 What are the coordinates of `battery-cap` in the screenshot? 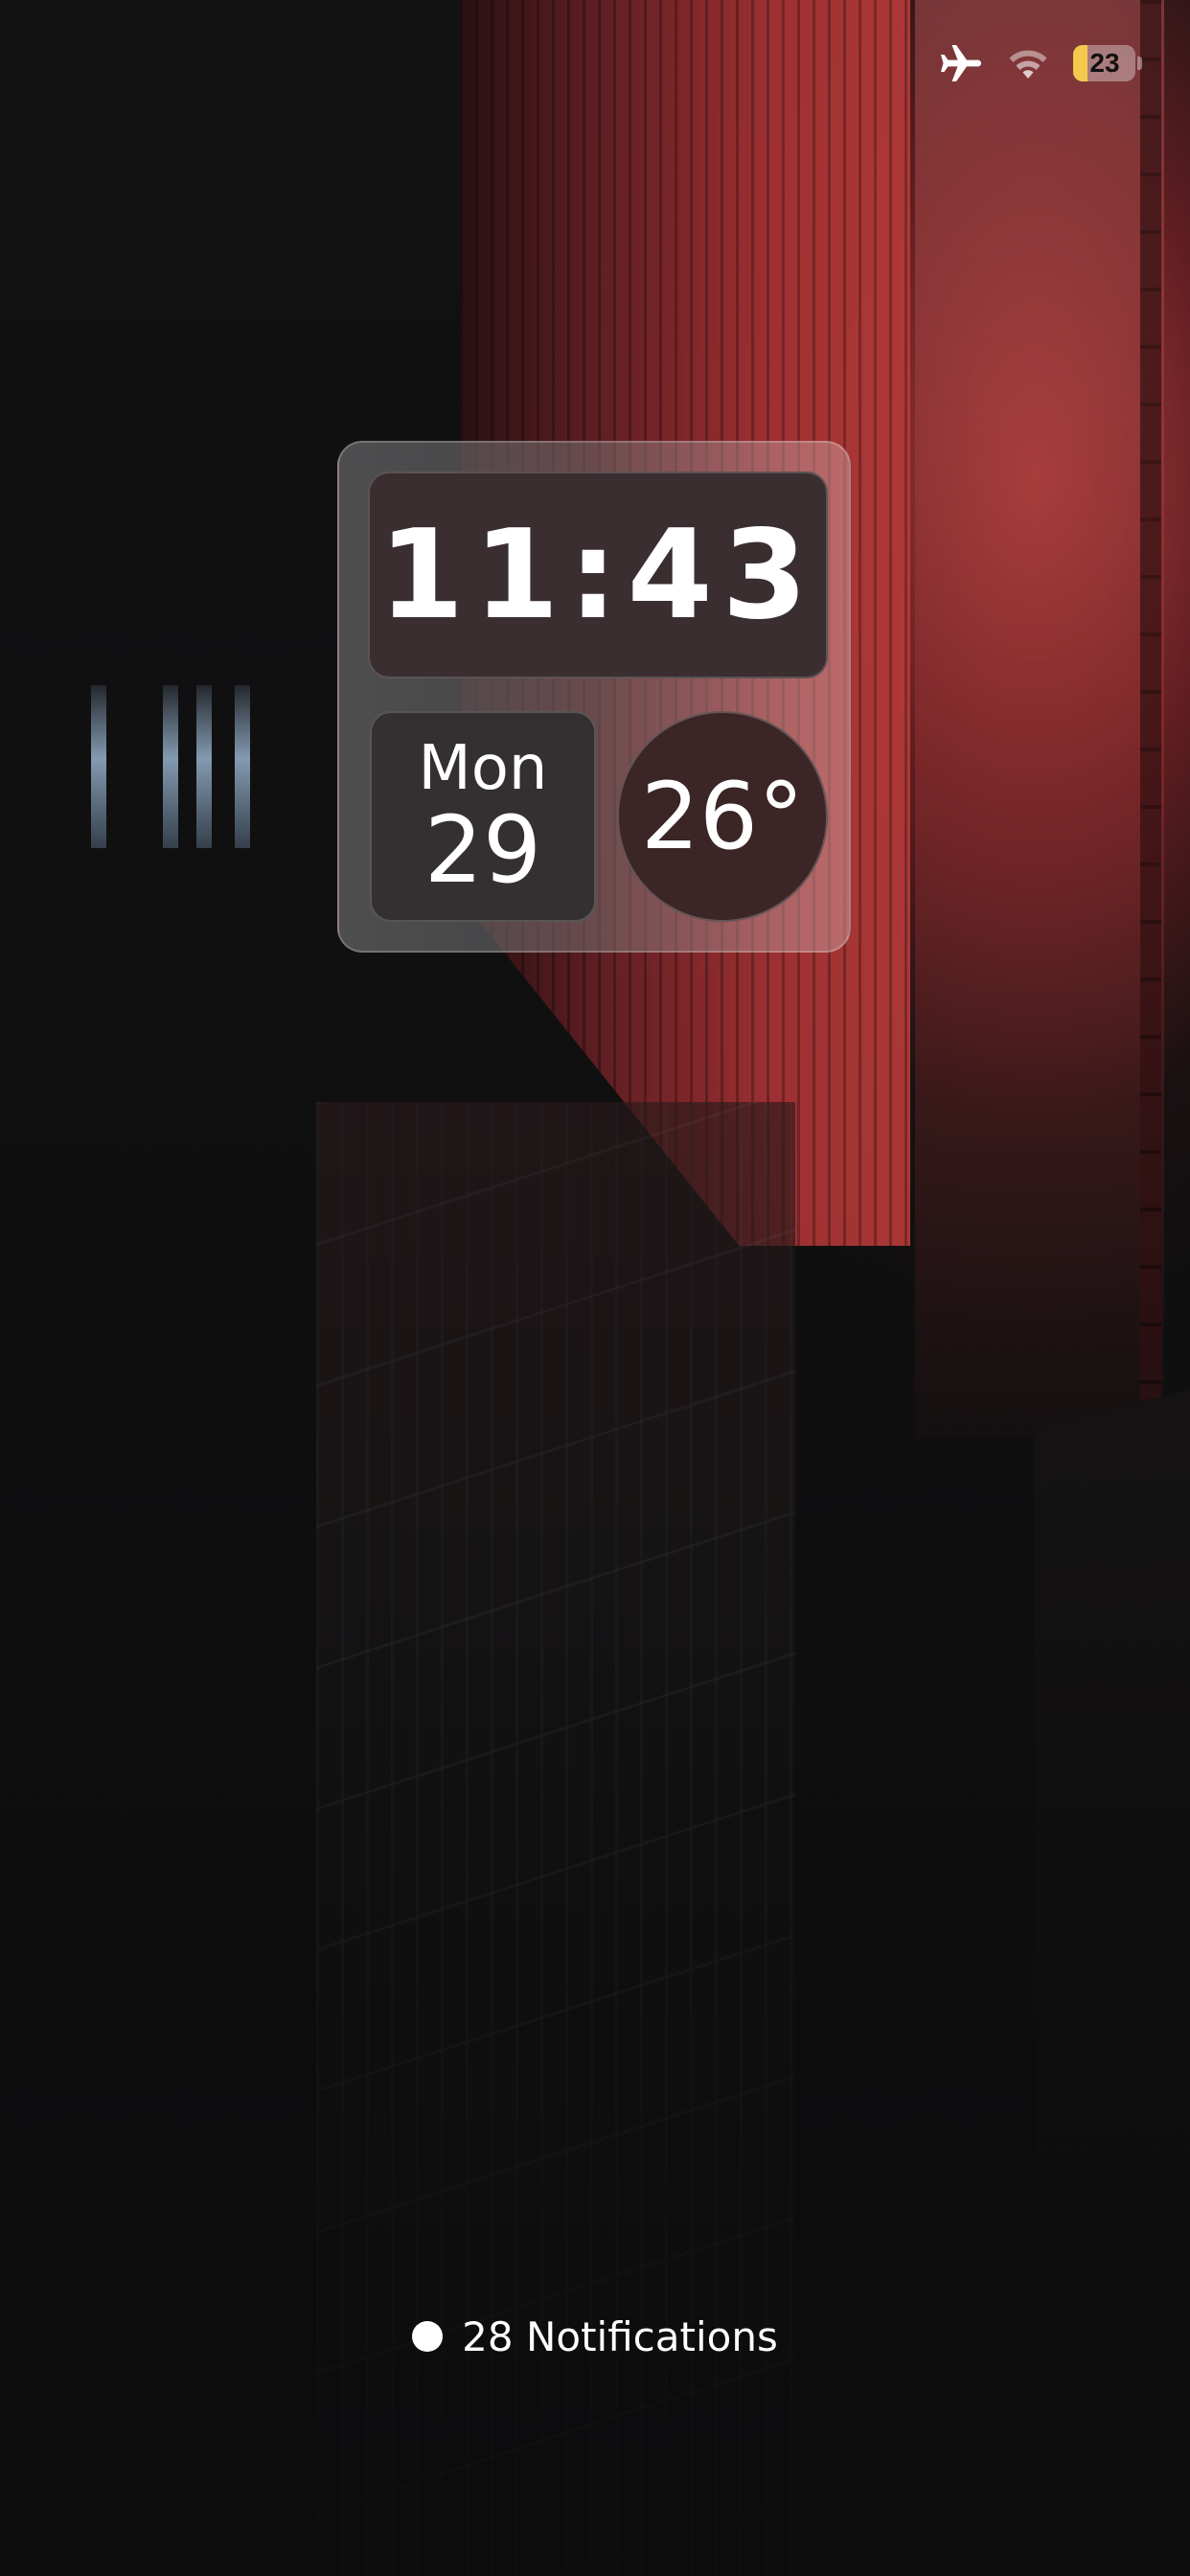 It's located at (1139, 63).